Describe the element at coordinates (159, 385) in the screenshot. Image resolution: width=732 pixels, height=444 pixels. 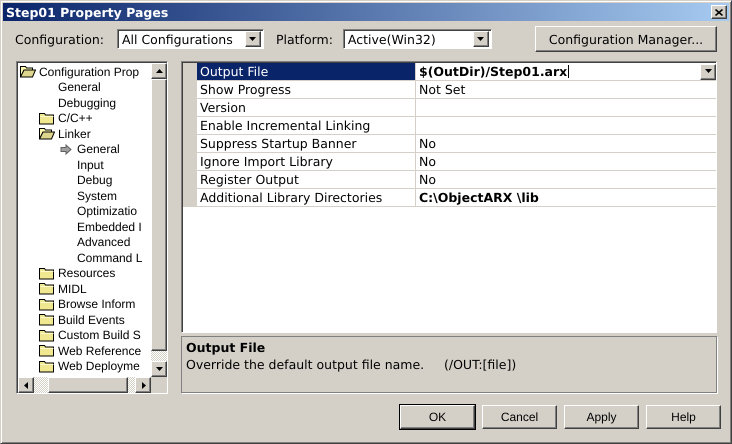
I see `scrollbar-corner` at that location.